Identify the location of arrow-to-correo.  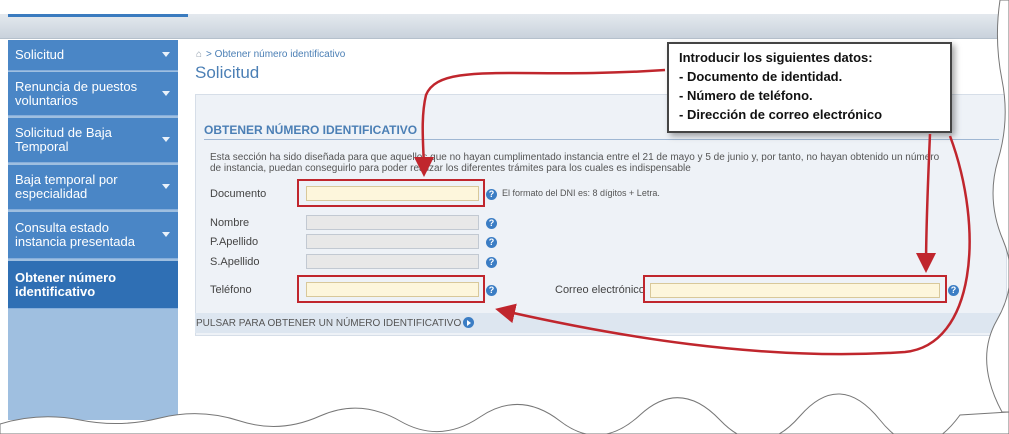
(926, 203).